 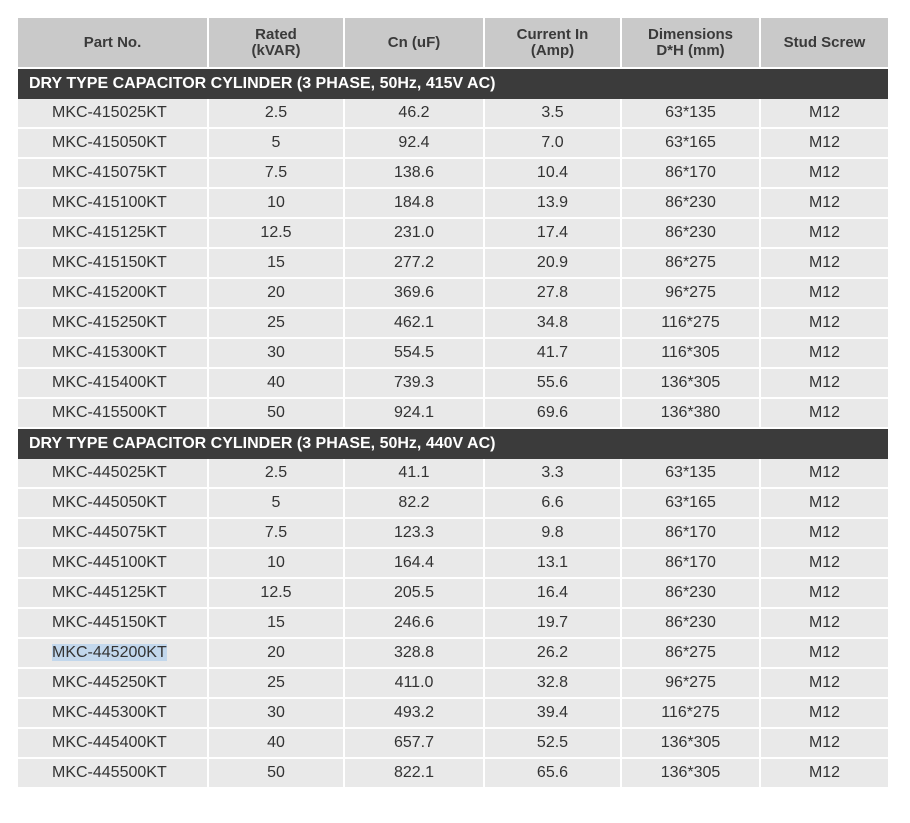 I want to click on table-row: MKC-445050KT 5 82.2 6.6 63*165 M12, so click(x=453, y=503).